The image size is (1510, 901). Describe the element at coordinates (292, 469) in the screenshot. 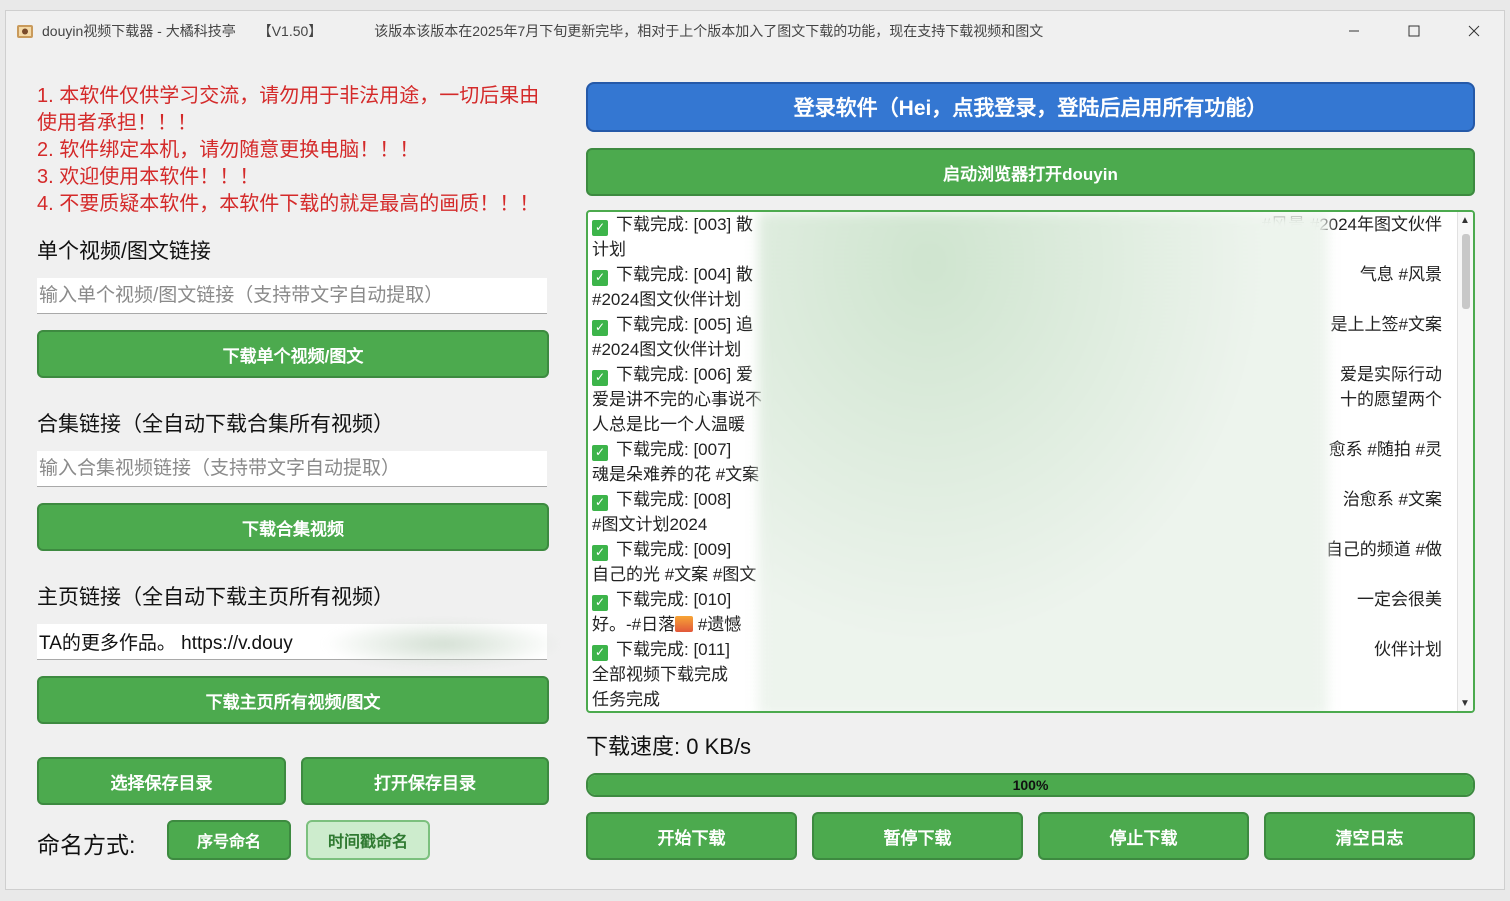

I see `collection-link-input` at that location.